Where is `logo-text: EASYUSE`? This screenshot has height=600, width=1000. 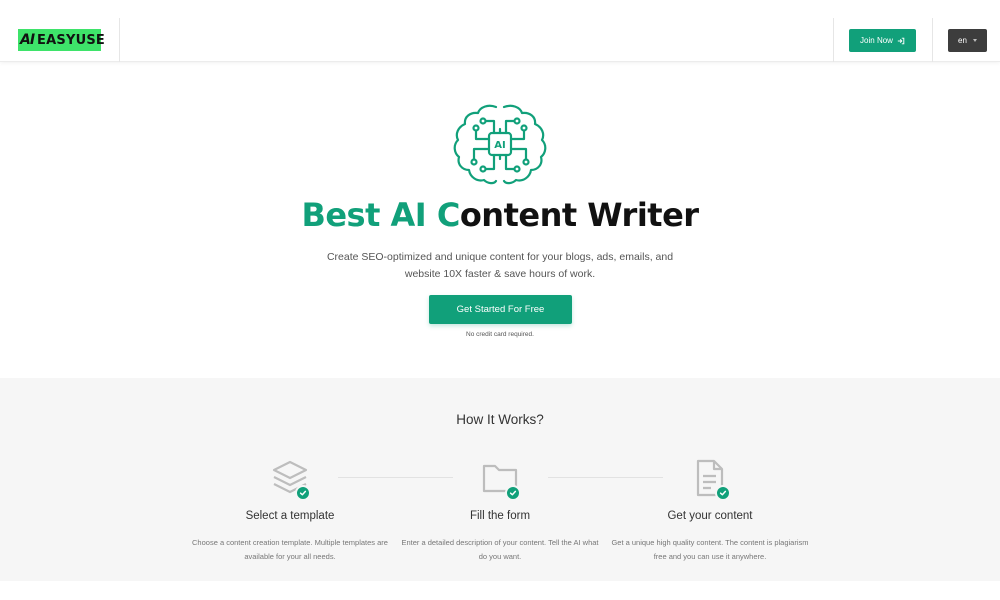 logo-text: EASYUSE is located at coordinates (71, 40).